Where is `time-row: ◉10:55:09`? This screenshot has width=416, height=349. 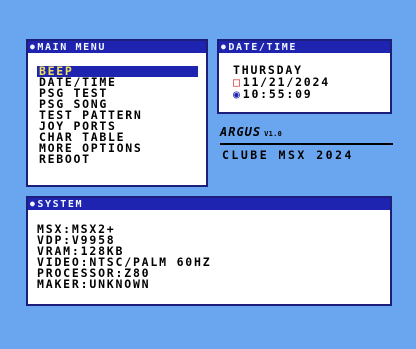
time-row: ◉10:55:09 is located at coordinates (273, 94).